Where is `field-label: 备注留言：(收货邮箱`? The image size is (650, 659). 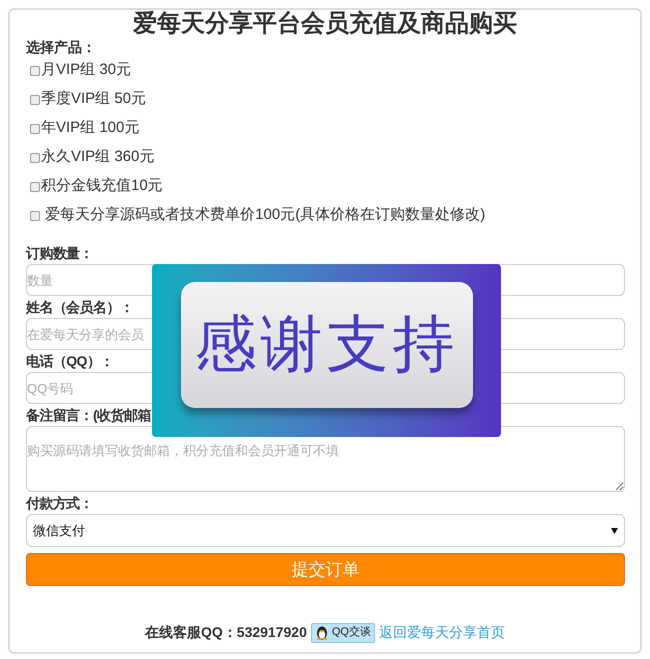
field-label: 备注留言：(收货邮箱 is located at coordinates (89, 415).